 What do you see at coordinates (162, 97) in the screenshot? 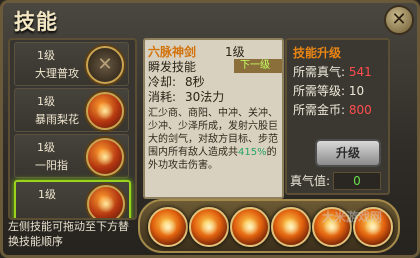
I see `cost-label: 消耗:` at bounding box center [162, 97].